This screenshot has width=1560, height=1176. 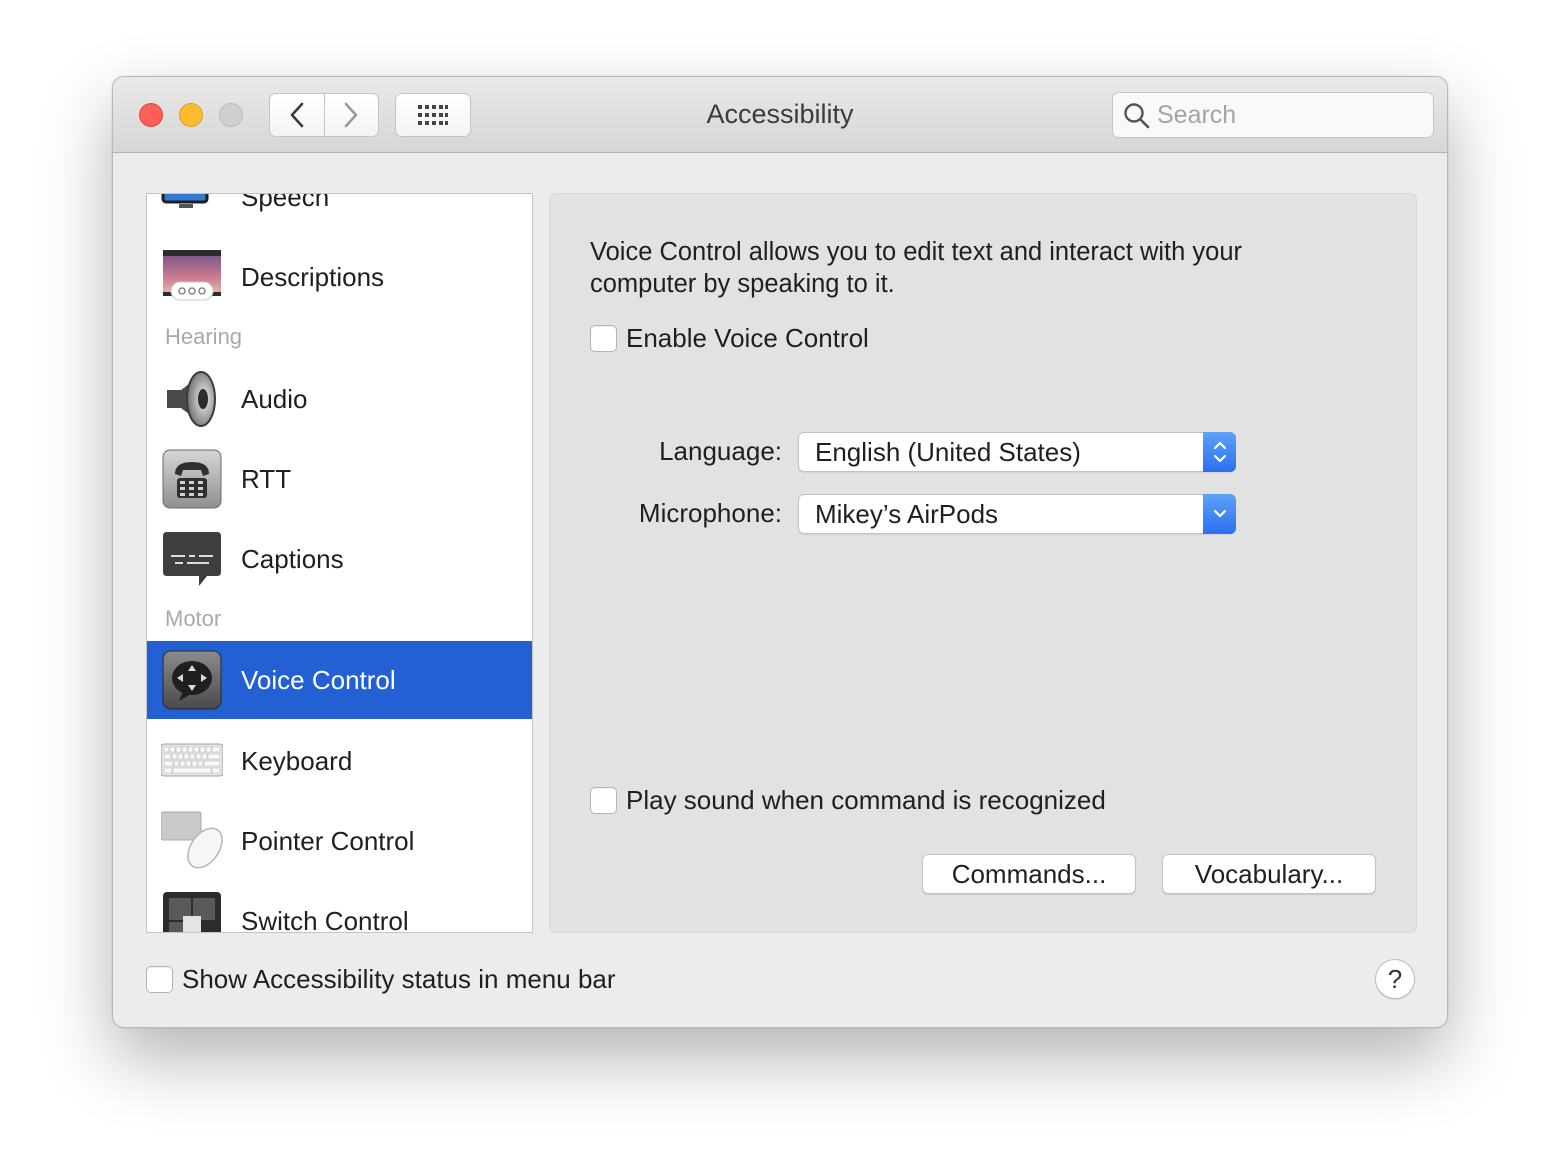 I want to click on search-field, so click(x=1273, y=115).